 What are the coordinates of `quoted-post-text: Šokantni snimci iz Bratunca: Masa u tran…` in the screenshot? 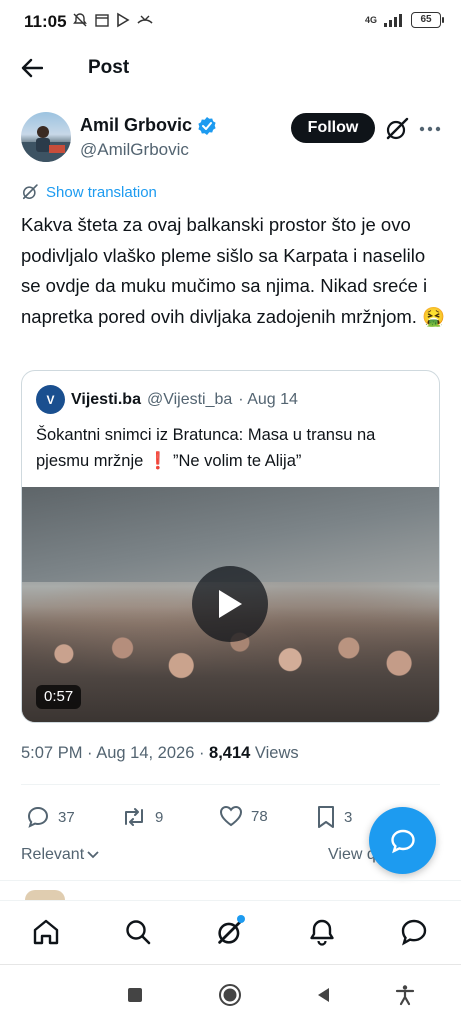 It's located at (206, 448).